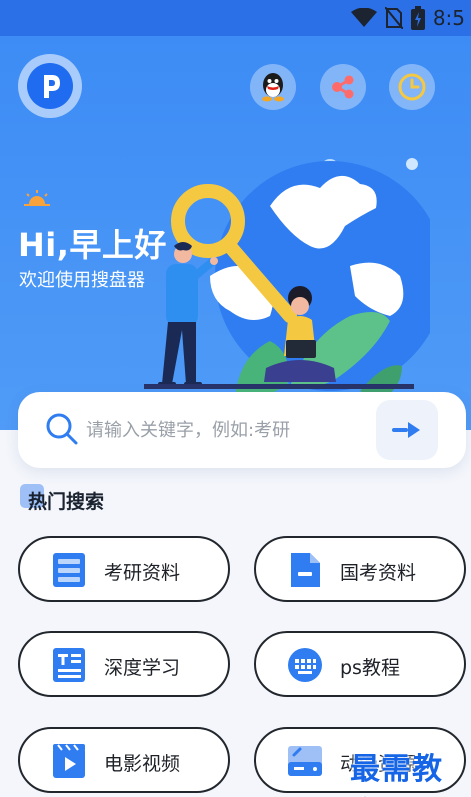  I want to click on clock-icon, so click(412, 87).